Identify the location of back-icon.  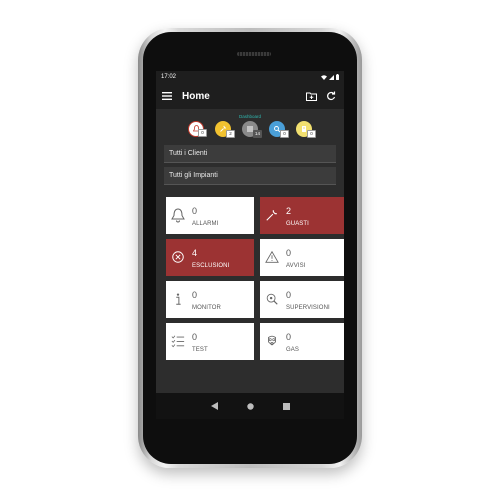
(214, 406).